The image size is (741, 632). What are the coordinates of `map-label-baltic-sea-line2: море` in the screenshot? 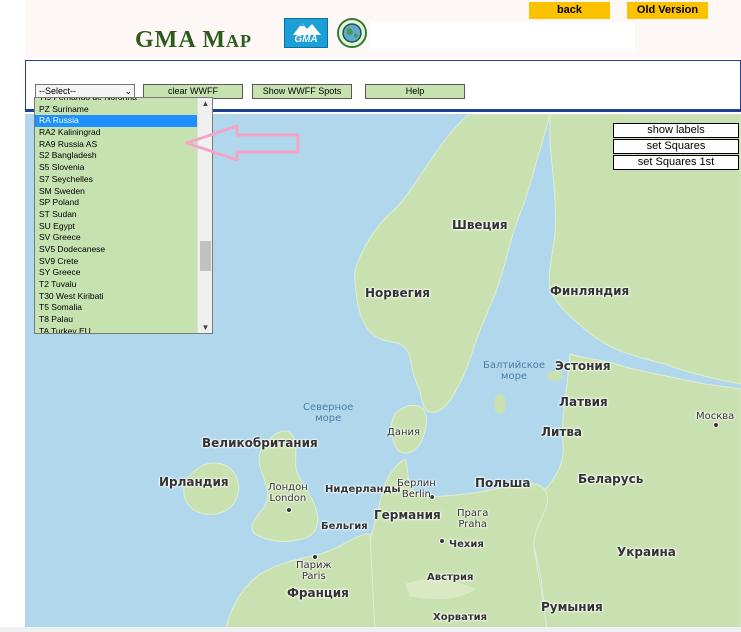 It's located at (514, 376).